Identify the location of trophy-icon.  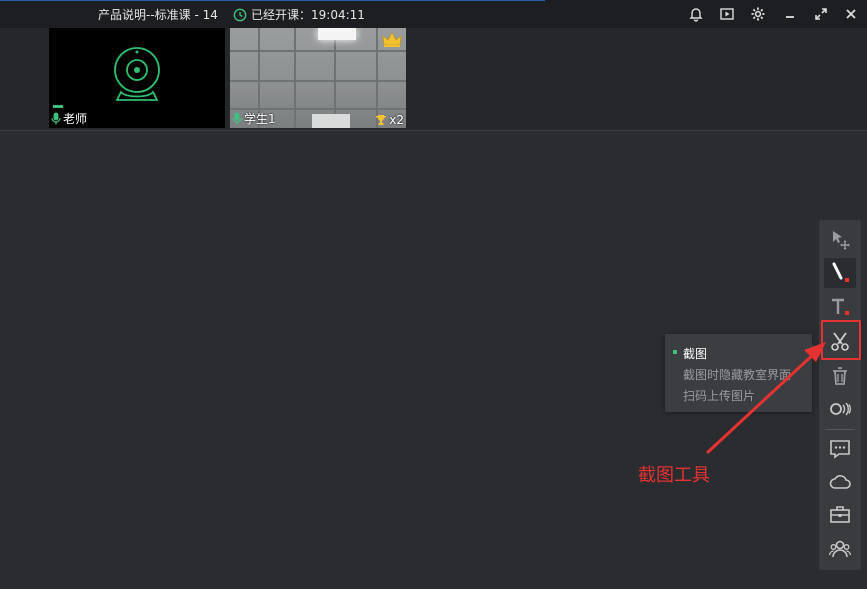
(381, 120).